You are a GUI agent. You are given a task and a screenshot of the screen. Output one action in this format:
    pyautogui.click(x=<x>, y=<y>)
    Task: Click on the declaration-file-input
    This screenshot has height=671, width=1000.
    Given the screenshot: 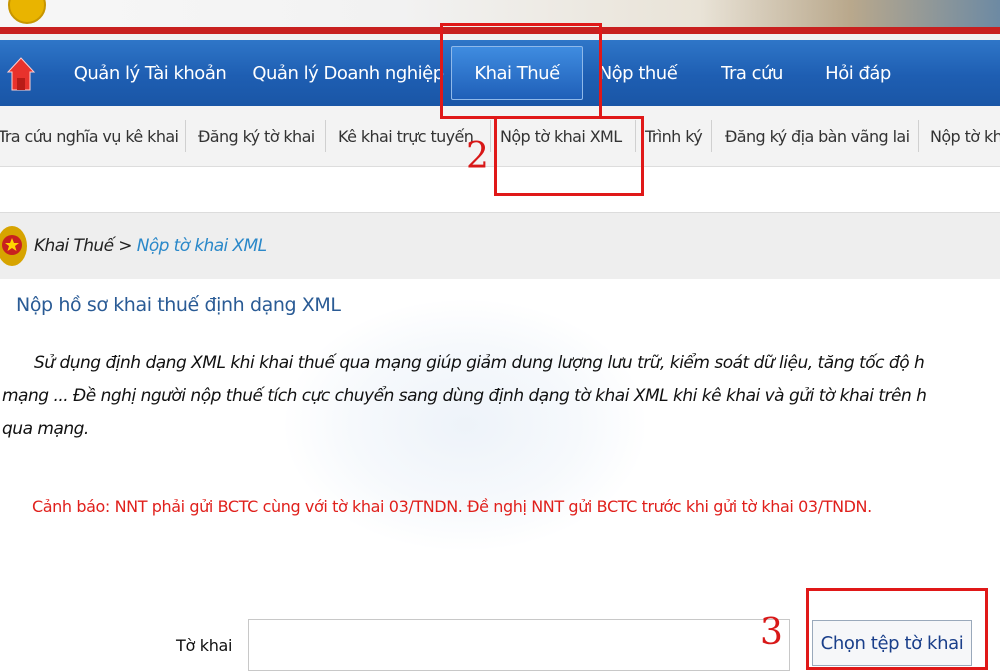 What is the action you would take?
    pyautogui.click(x=519, y=645)
    